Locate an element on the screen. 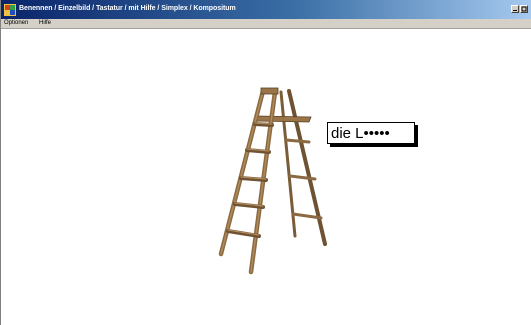  answer-box: die L••••• is located at coordinates (371, 133).